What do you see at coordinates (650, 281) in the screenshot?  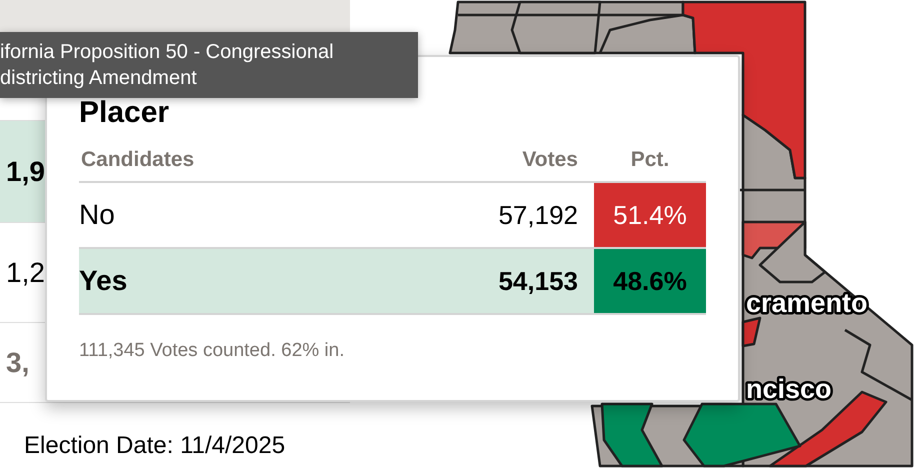 I see `percent-cell: 48.6%` at bounding box center [650, 281].